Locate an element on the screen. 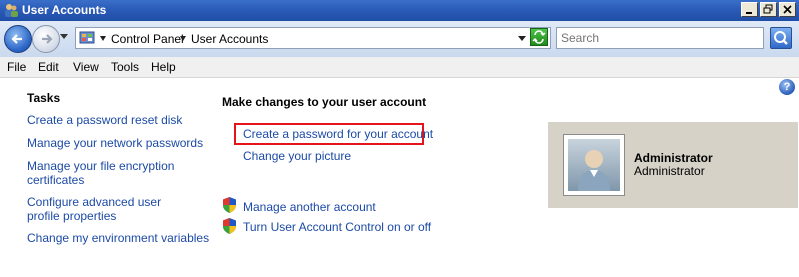 This screenshot has width=799, height=277. restore-icon is located at coordinates (768, 9).